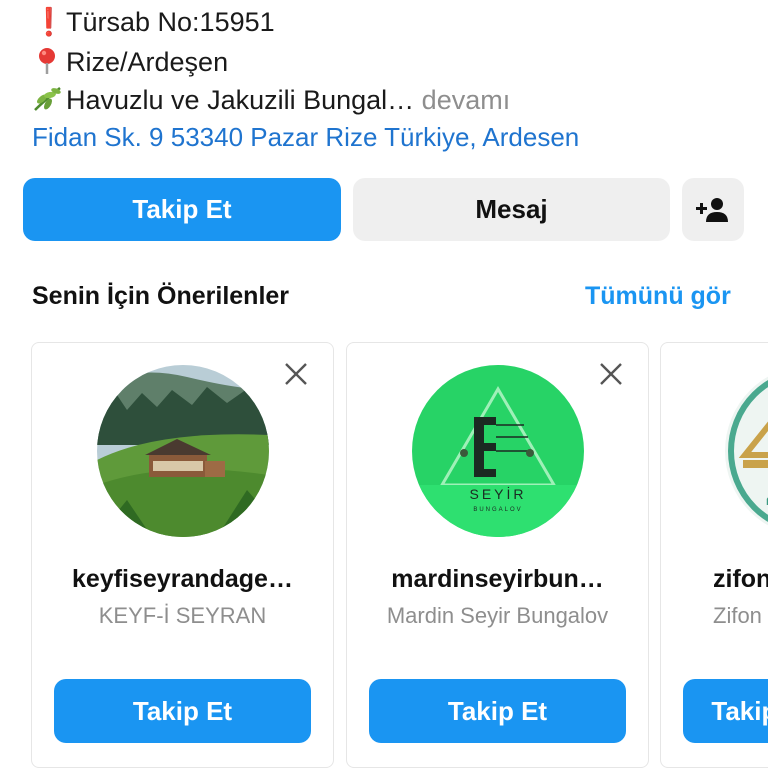 This screenshot has height=768, width=768. What do you see at coordinates (182, 615) in the screenshot?
I see `suggestion-full-name: KEYF-İ SEYRAN` at bounding box center [182, 615].